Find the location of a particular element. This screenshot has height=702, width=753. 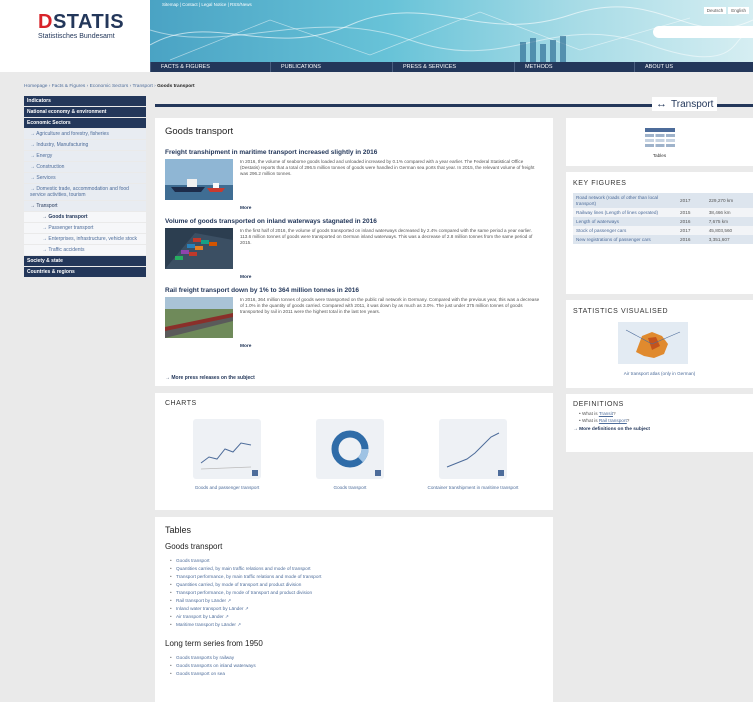

sidebar-item-countries-regions: Countries & regions is located at coordinates (85, 272).